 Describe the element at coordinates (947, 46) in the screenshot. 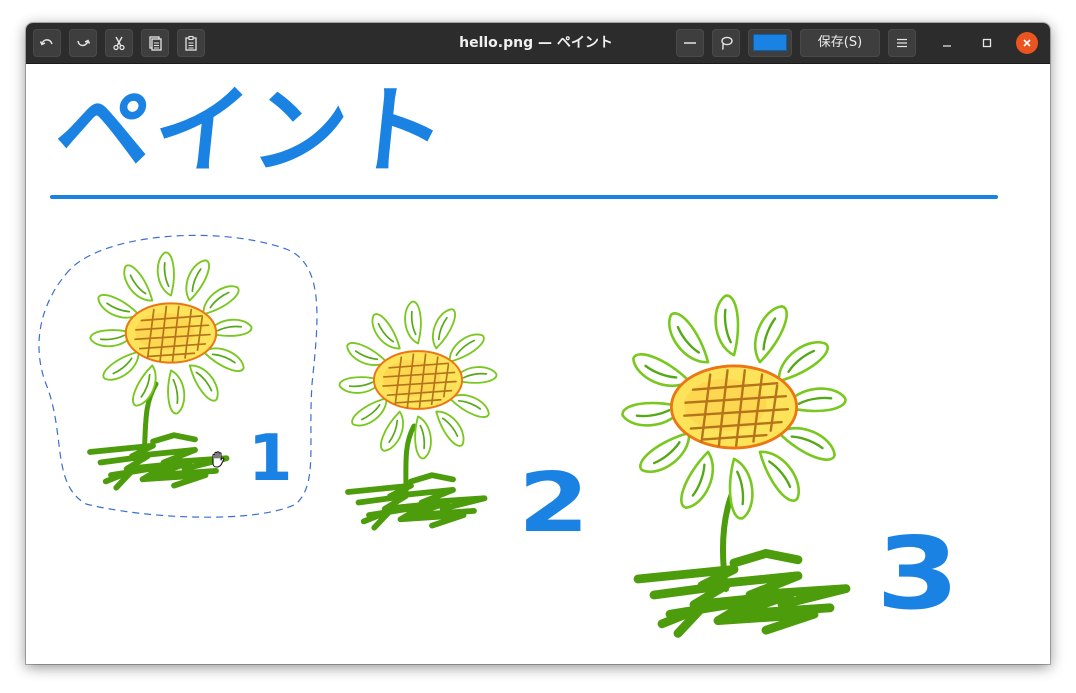

I see `minimize-icon` at that location.